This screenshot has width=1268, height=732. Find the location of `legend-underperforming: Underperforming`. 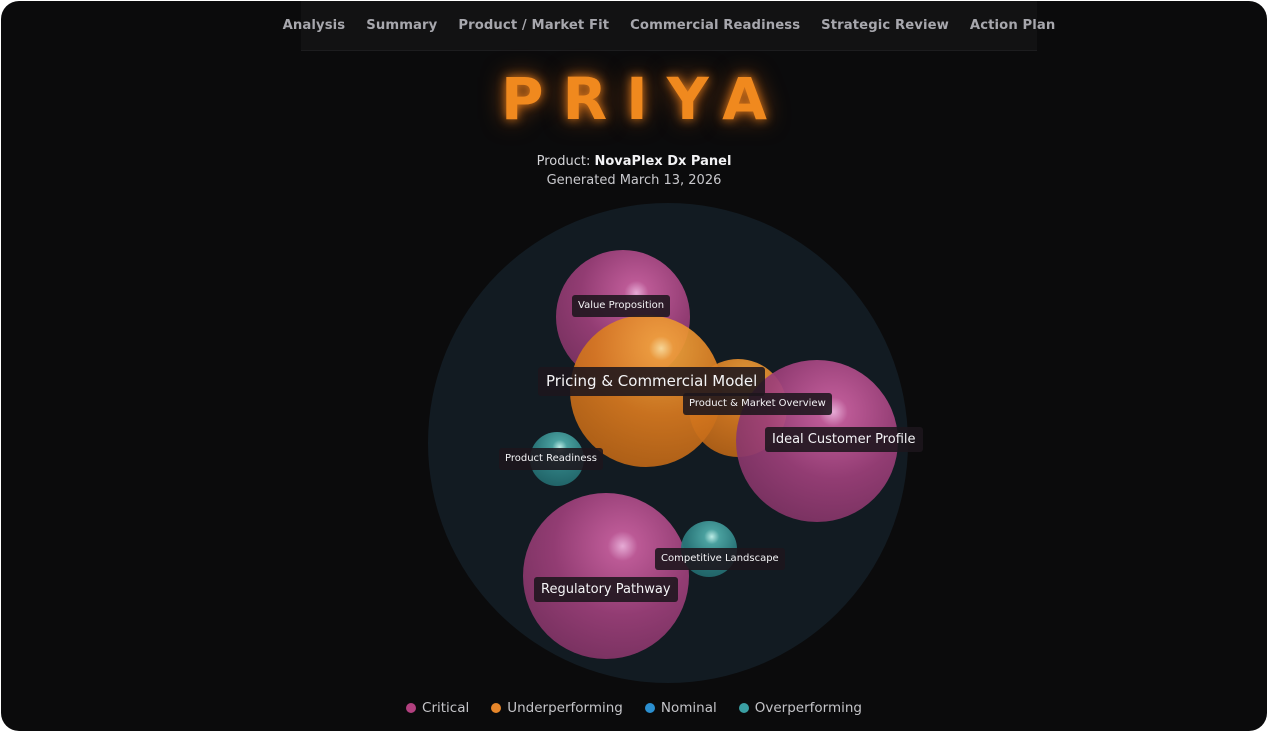

legend-underperforming: Underperforming is located at coordinates (557, 708).